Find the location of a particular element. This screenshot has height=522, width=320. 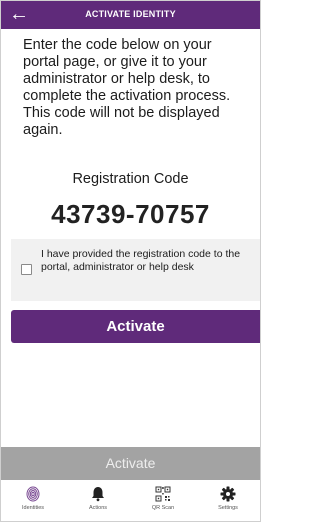

header-bar: ← ACTIVATE IDENTITY is located at coordinates (130, 15).